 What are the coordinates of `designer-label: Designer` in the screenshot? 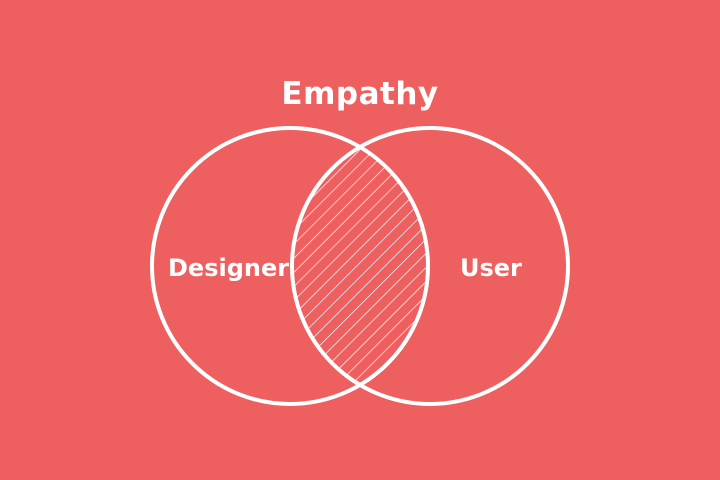 It's located at (229, 268).